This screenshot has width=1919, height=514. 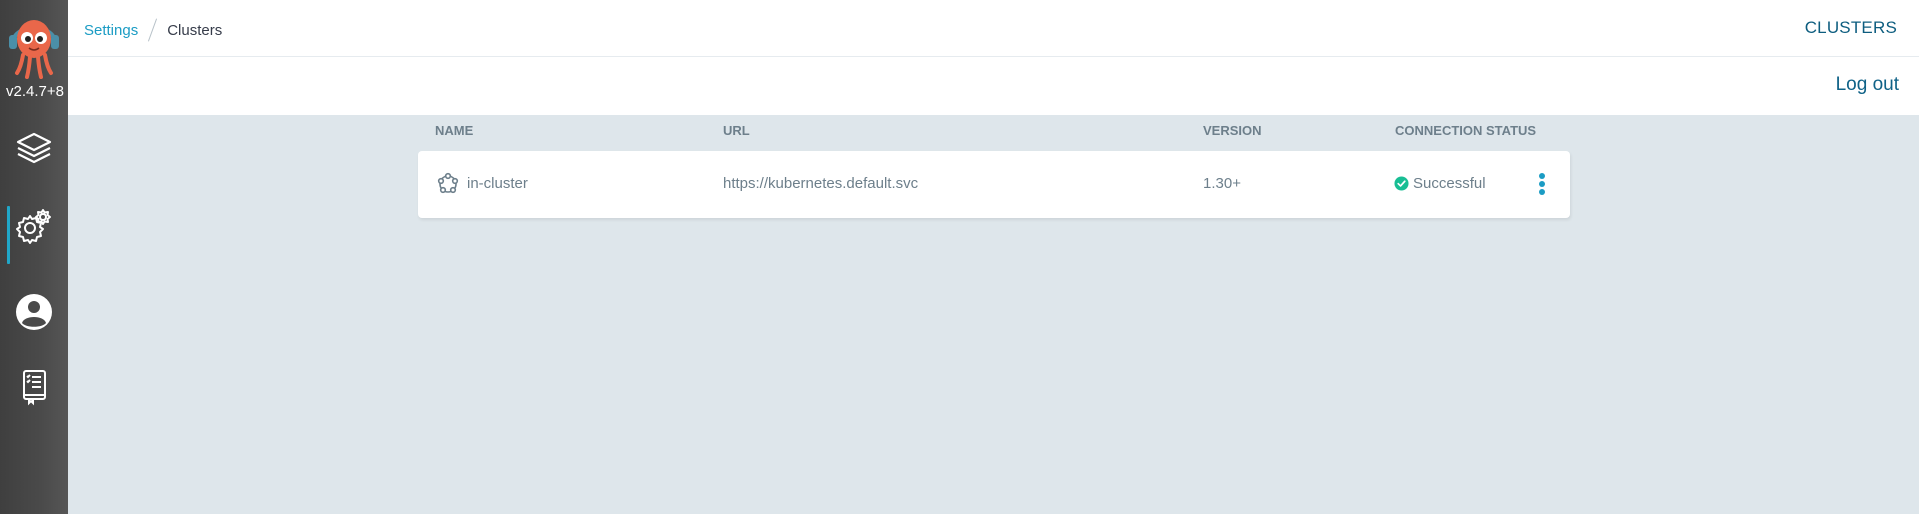 I want to click on column-header-name: NAME, so click(x=454, y=130).